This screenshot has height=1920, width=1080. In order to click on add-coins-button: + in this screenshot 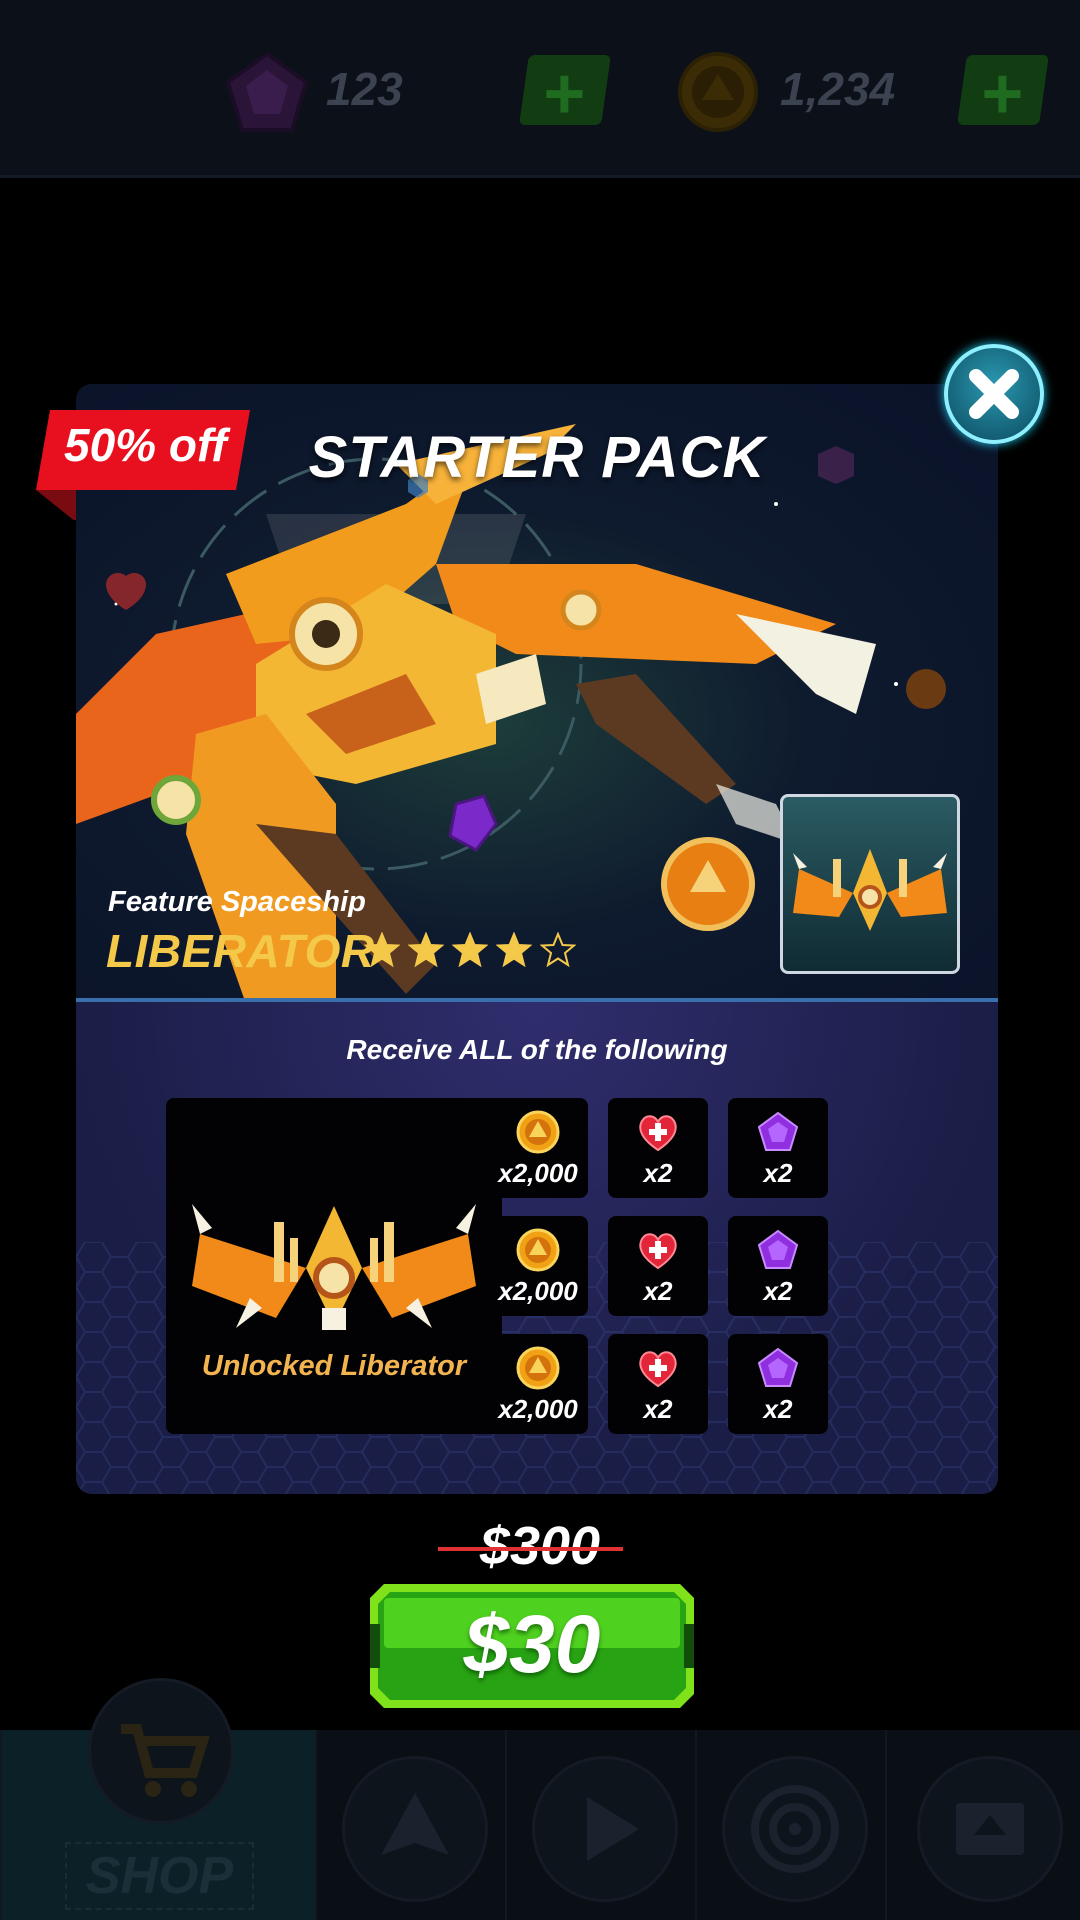, I will do `click(1003, 94)`.